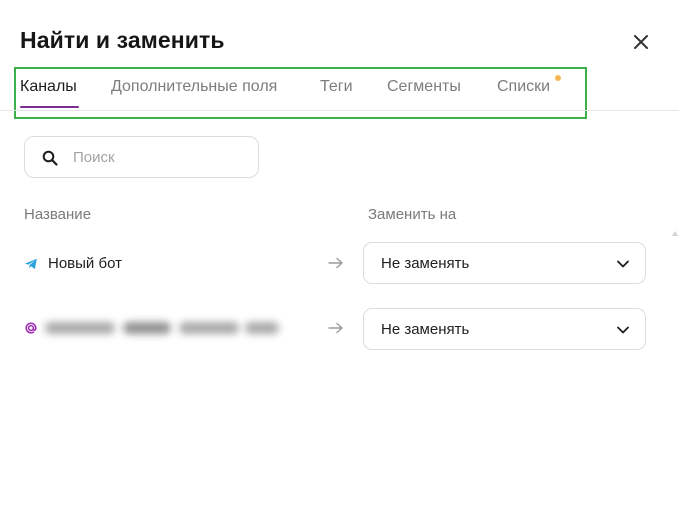 This screenshot has width=679, height=526. What do you see at coordinates (675, 233) in the screenshot?
I see `scrollbar-up-arrow` at bounding box center [675, 233].